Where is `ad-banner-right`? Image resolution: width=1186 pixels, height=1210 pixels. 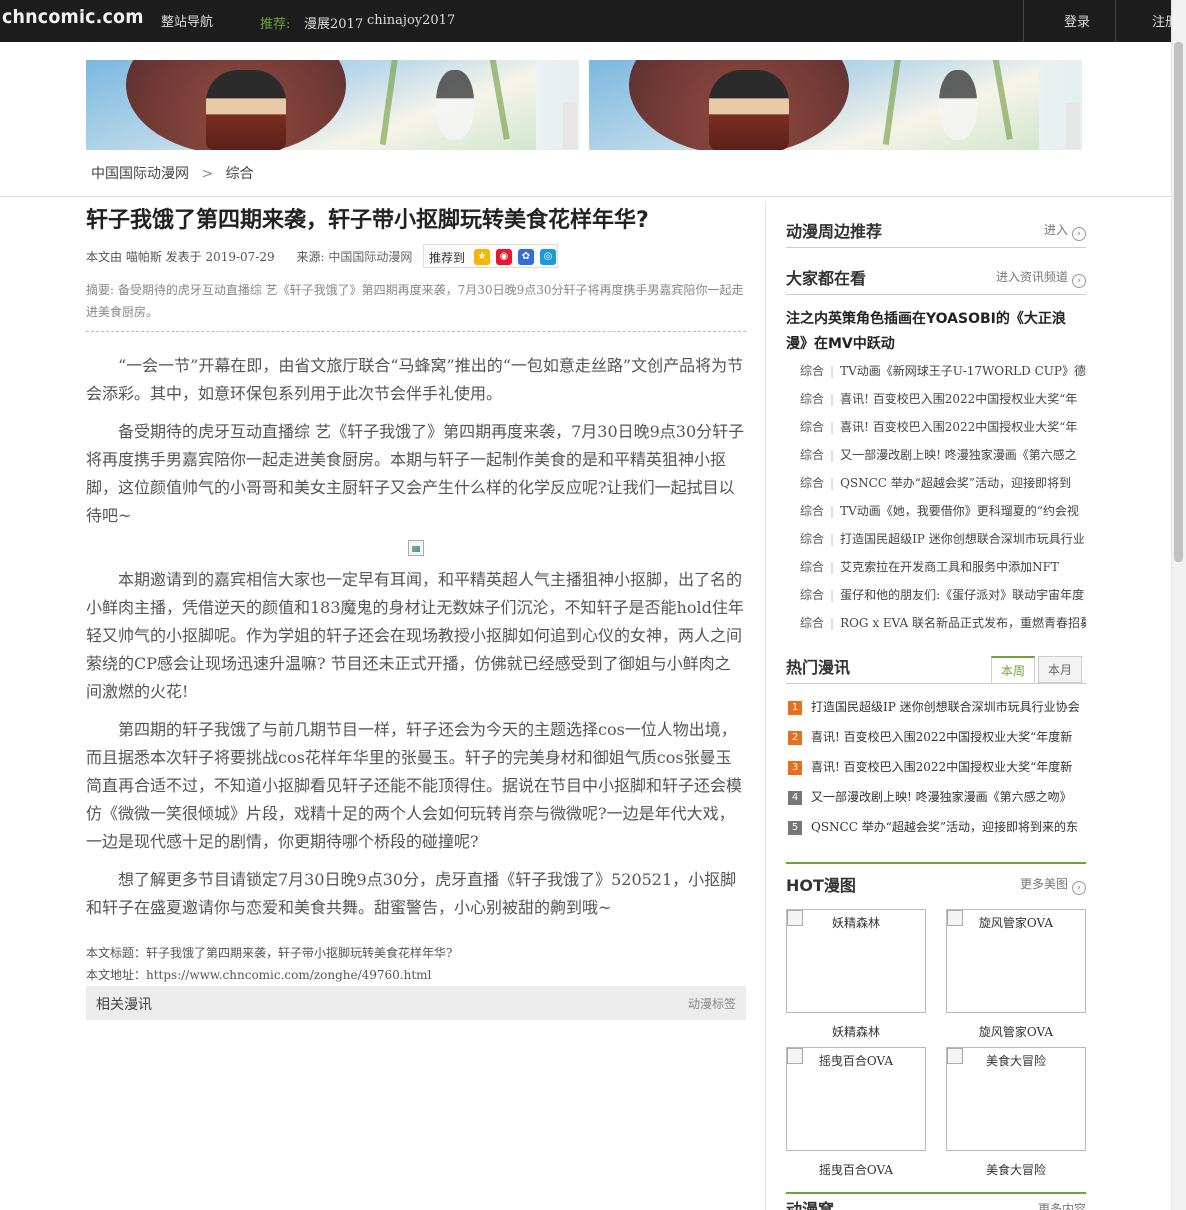
ad-banner-right is located at coordinates (835, 105).